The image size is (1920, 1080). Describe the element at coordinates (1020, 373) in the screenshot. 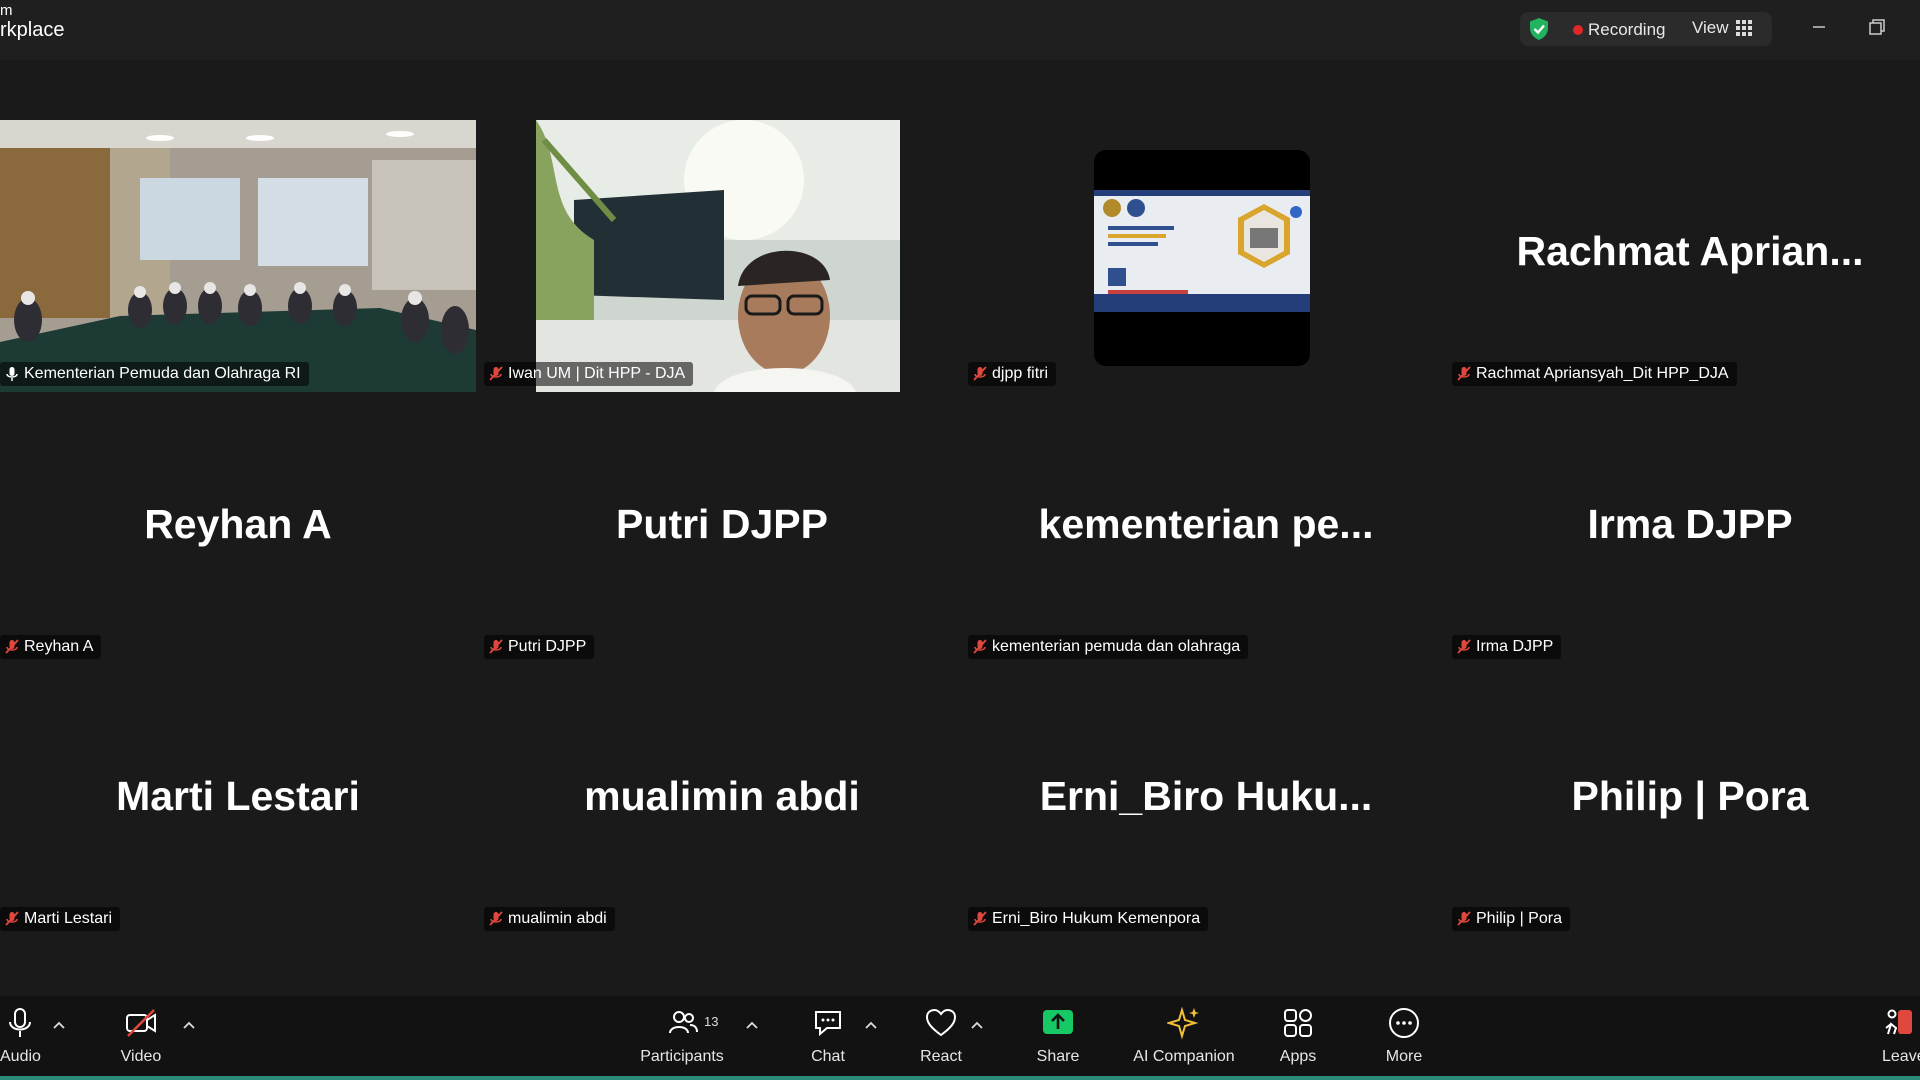

I see `participant-name: djpp fitri` at that location.